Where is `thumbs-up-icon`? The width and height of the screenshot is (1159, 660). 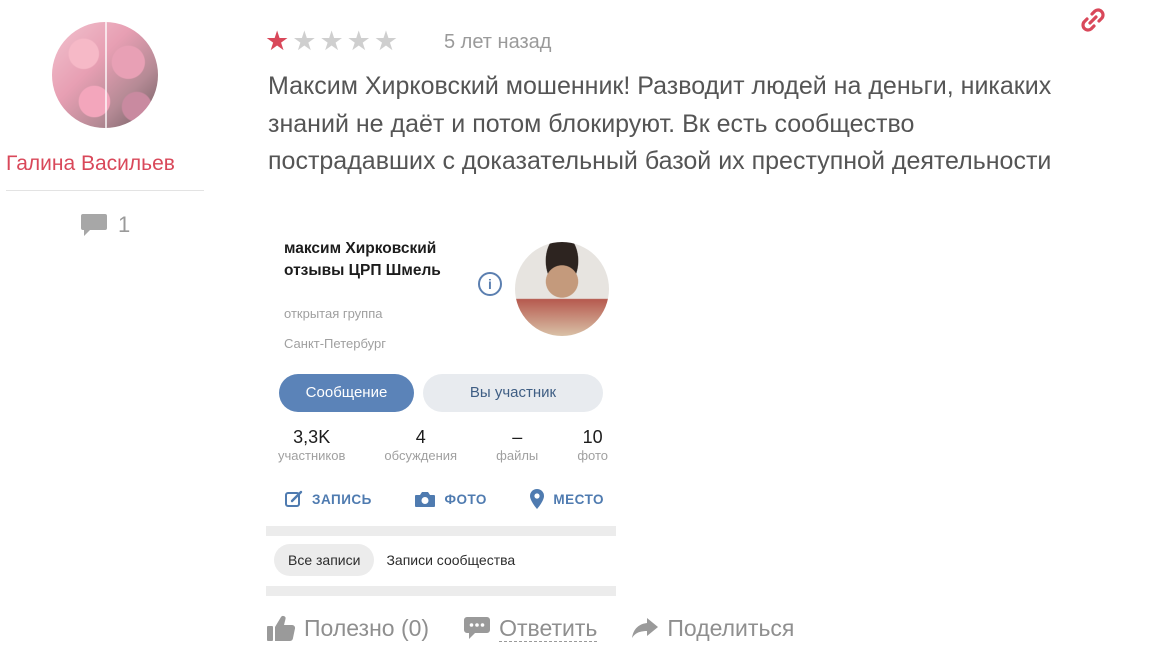
thumbs-up-icon is located at coordinates (281, 628).